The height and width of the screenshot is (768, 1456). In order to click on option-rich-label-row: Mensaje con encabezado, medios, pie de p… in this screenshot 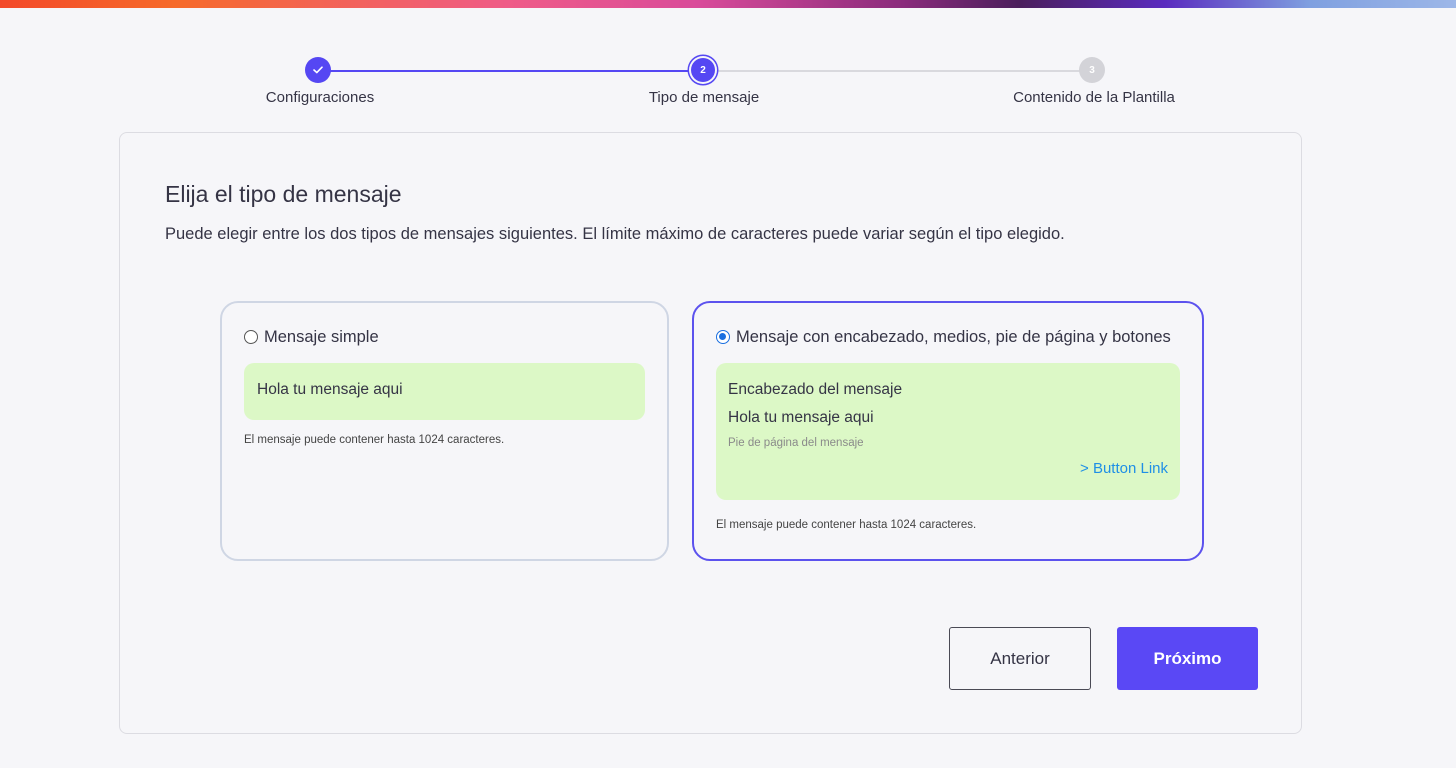, I will do `click(943, 337)`.